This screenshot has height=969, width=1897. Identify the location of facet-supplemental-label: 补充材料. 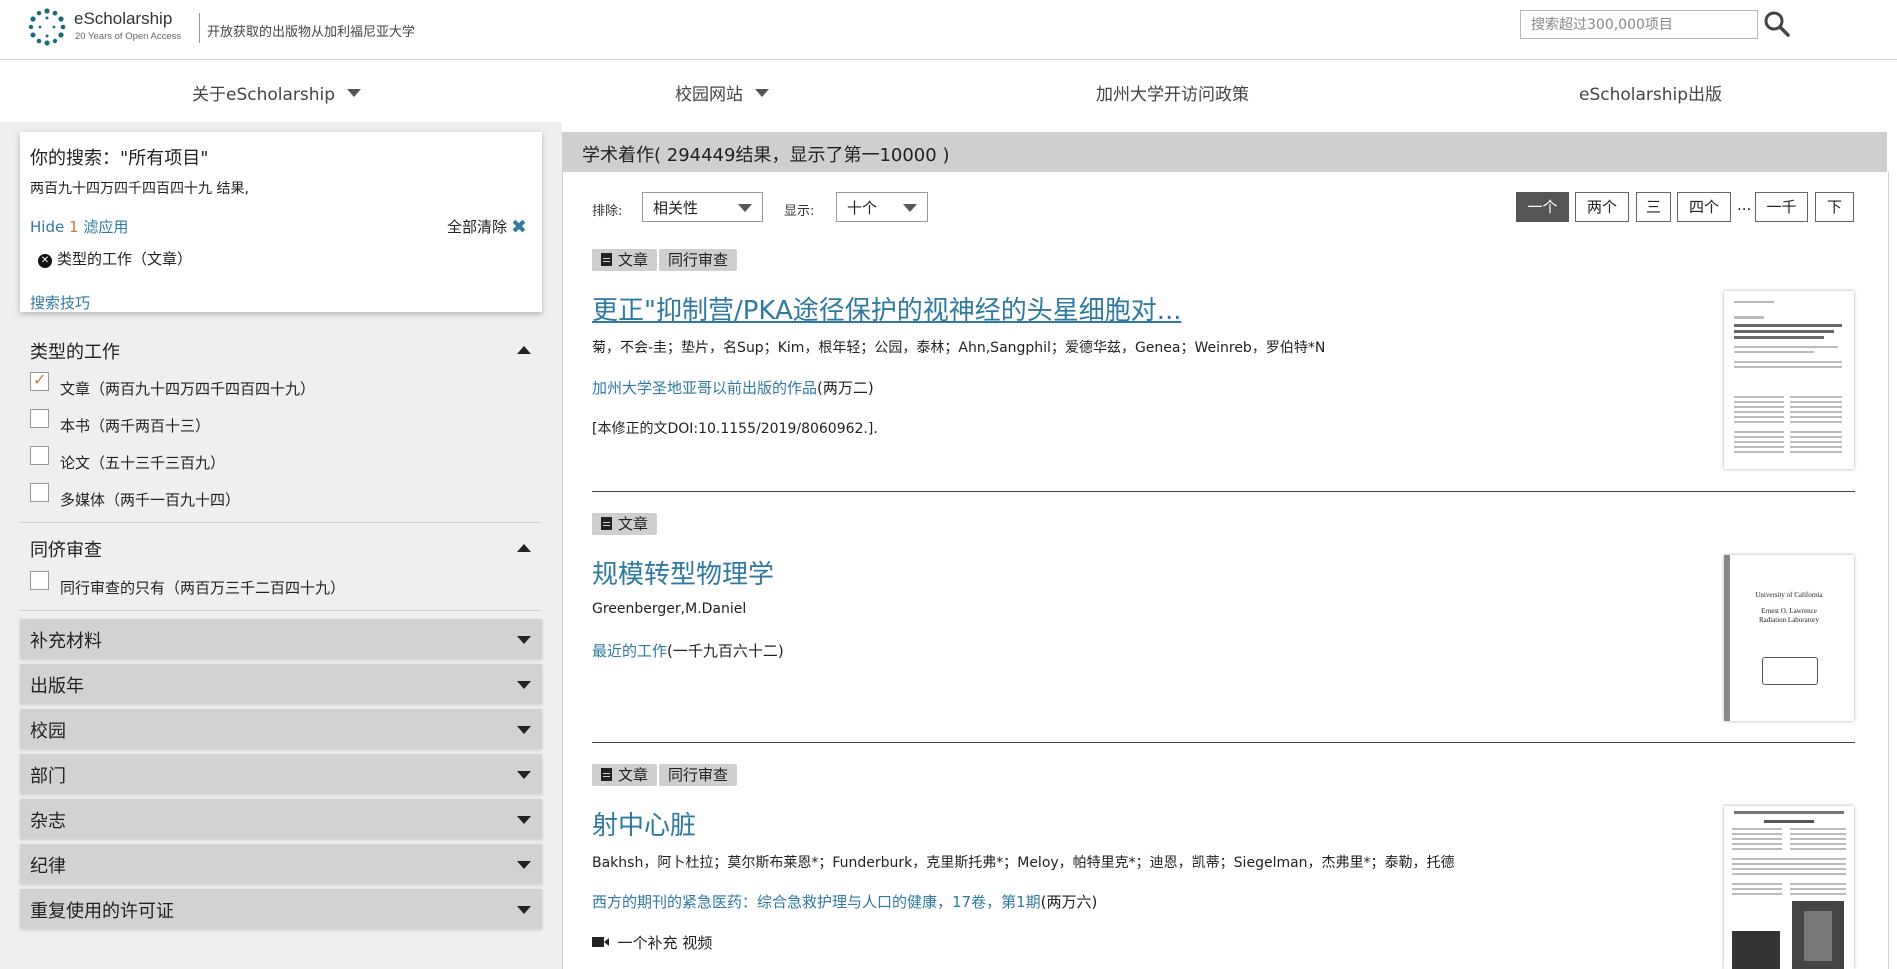
(66, 641).